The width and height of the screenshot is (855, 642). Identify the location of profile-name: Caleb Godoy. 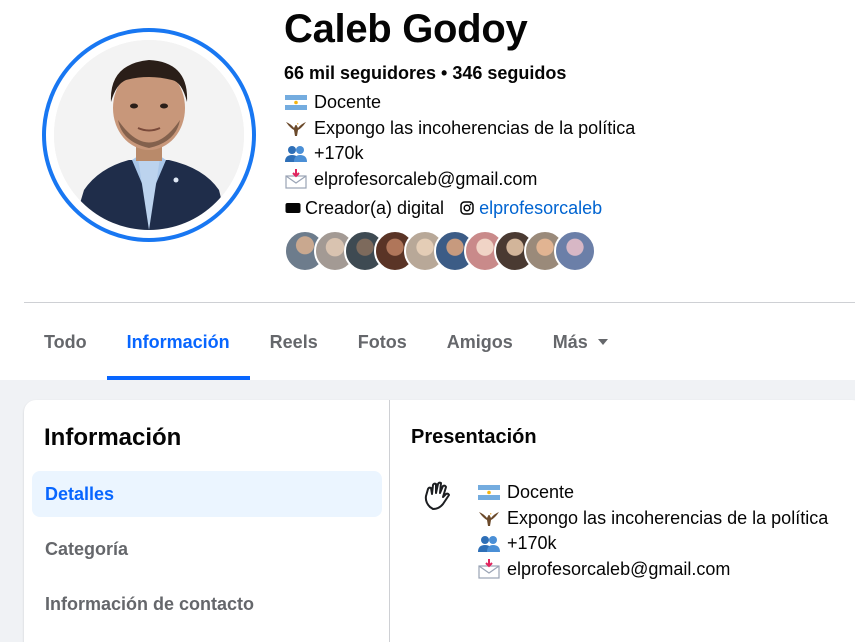
(406, 29).